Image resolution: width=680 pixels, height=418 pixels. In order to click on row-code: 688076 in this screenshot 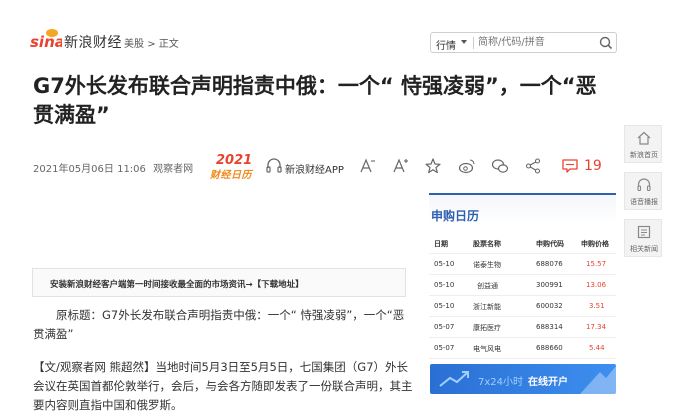, I will do `click(549, 264)`.